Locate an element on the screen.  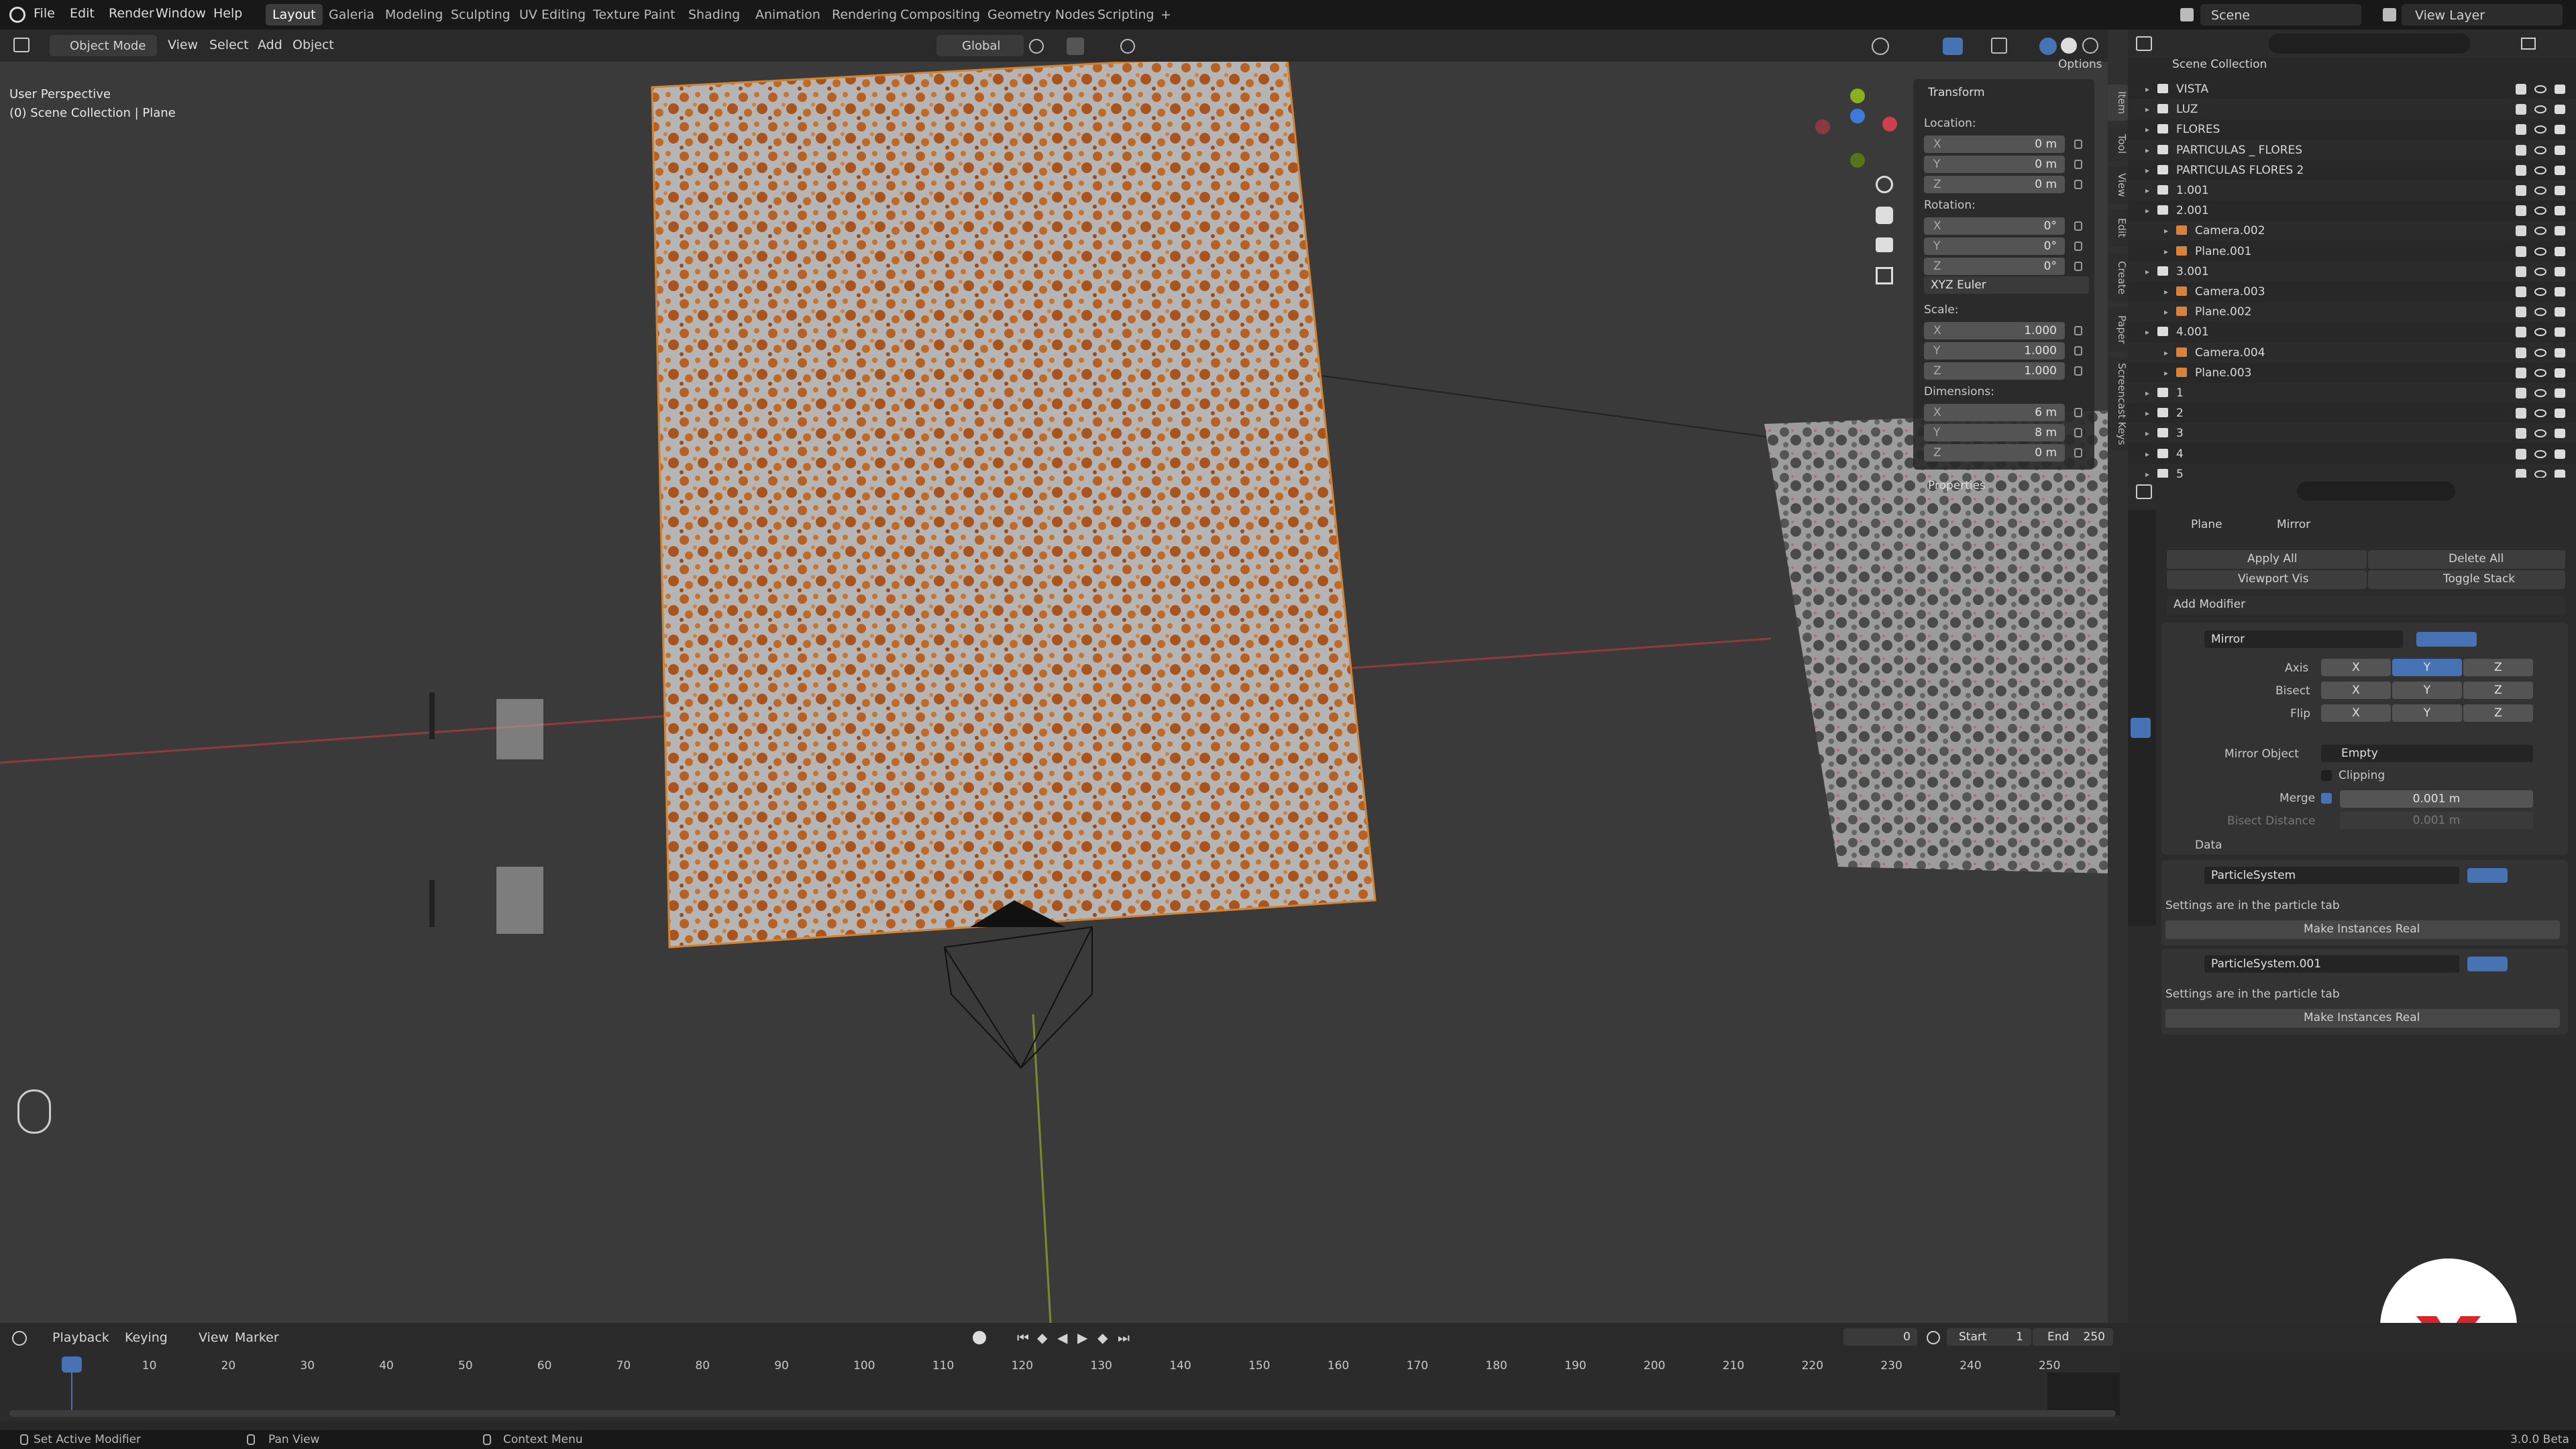
particle-system-001-name-field: ParticleSystem.001 is located at coordinates (2331, 964).